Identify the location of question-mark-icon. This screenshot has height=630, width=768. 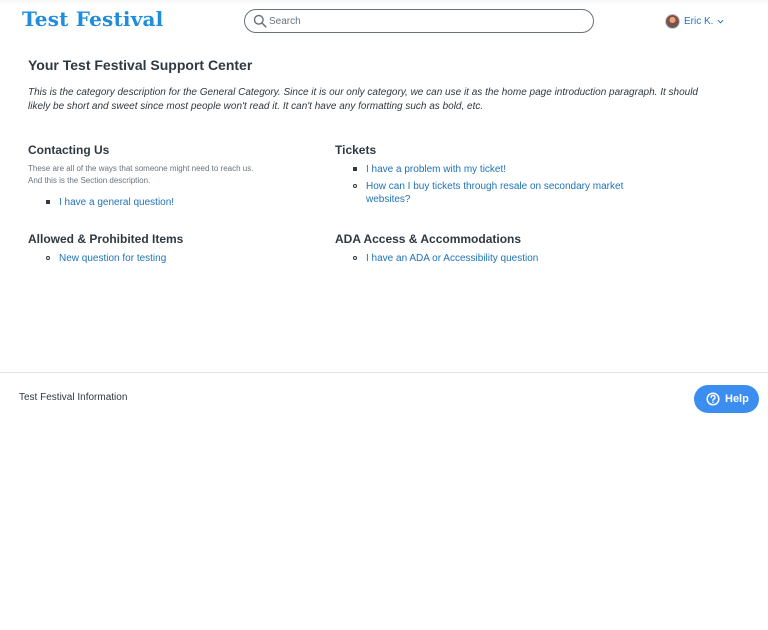
(713, 399).